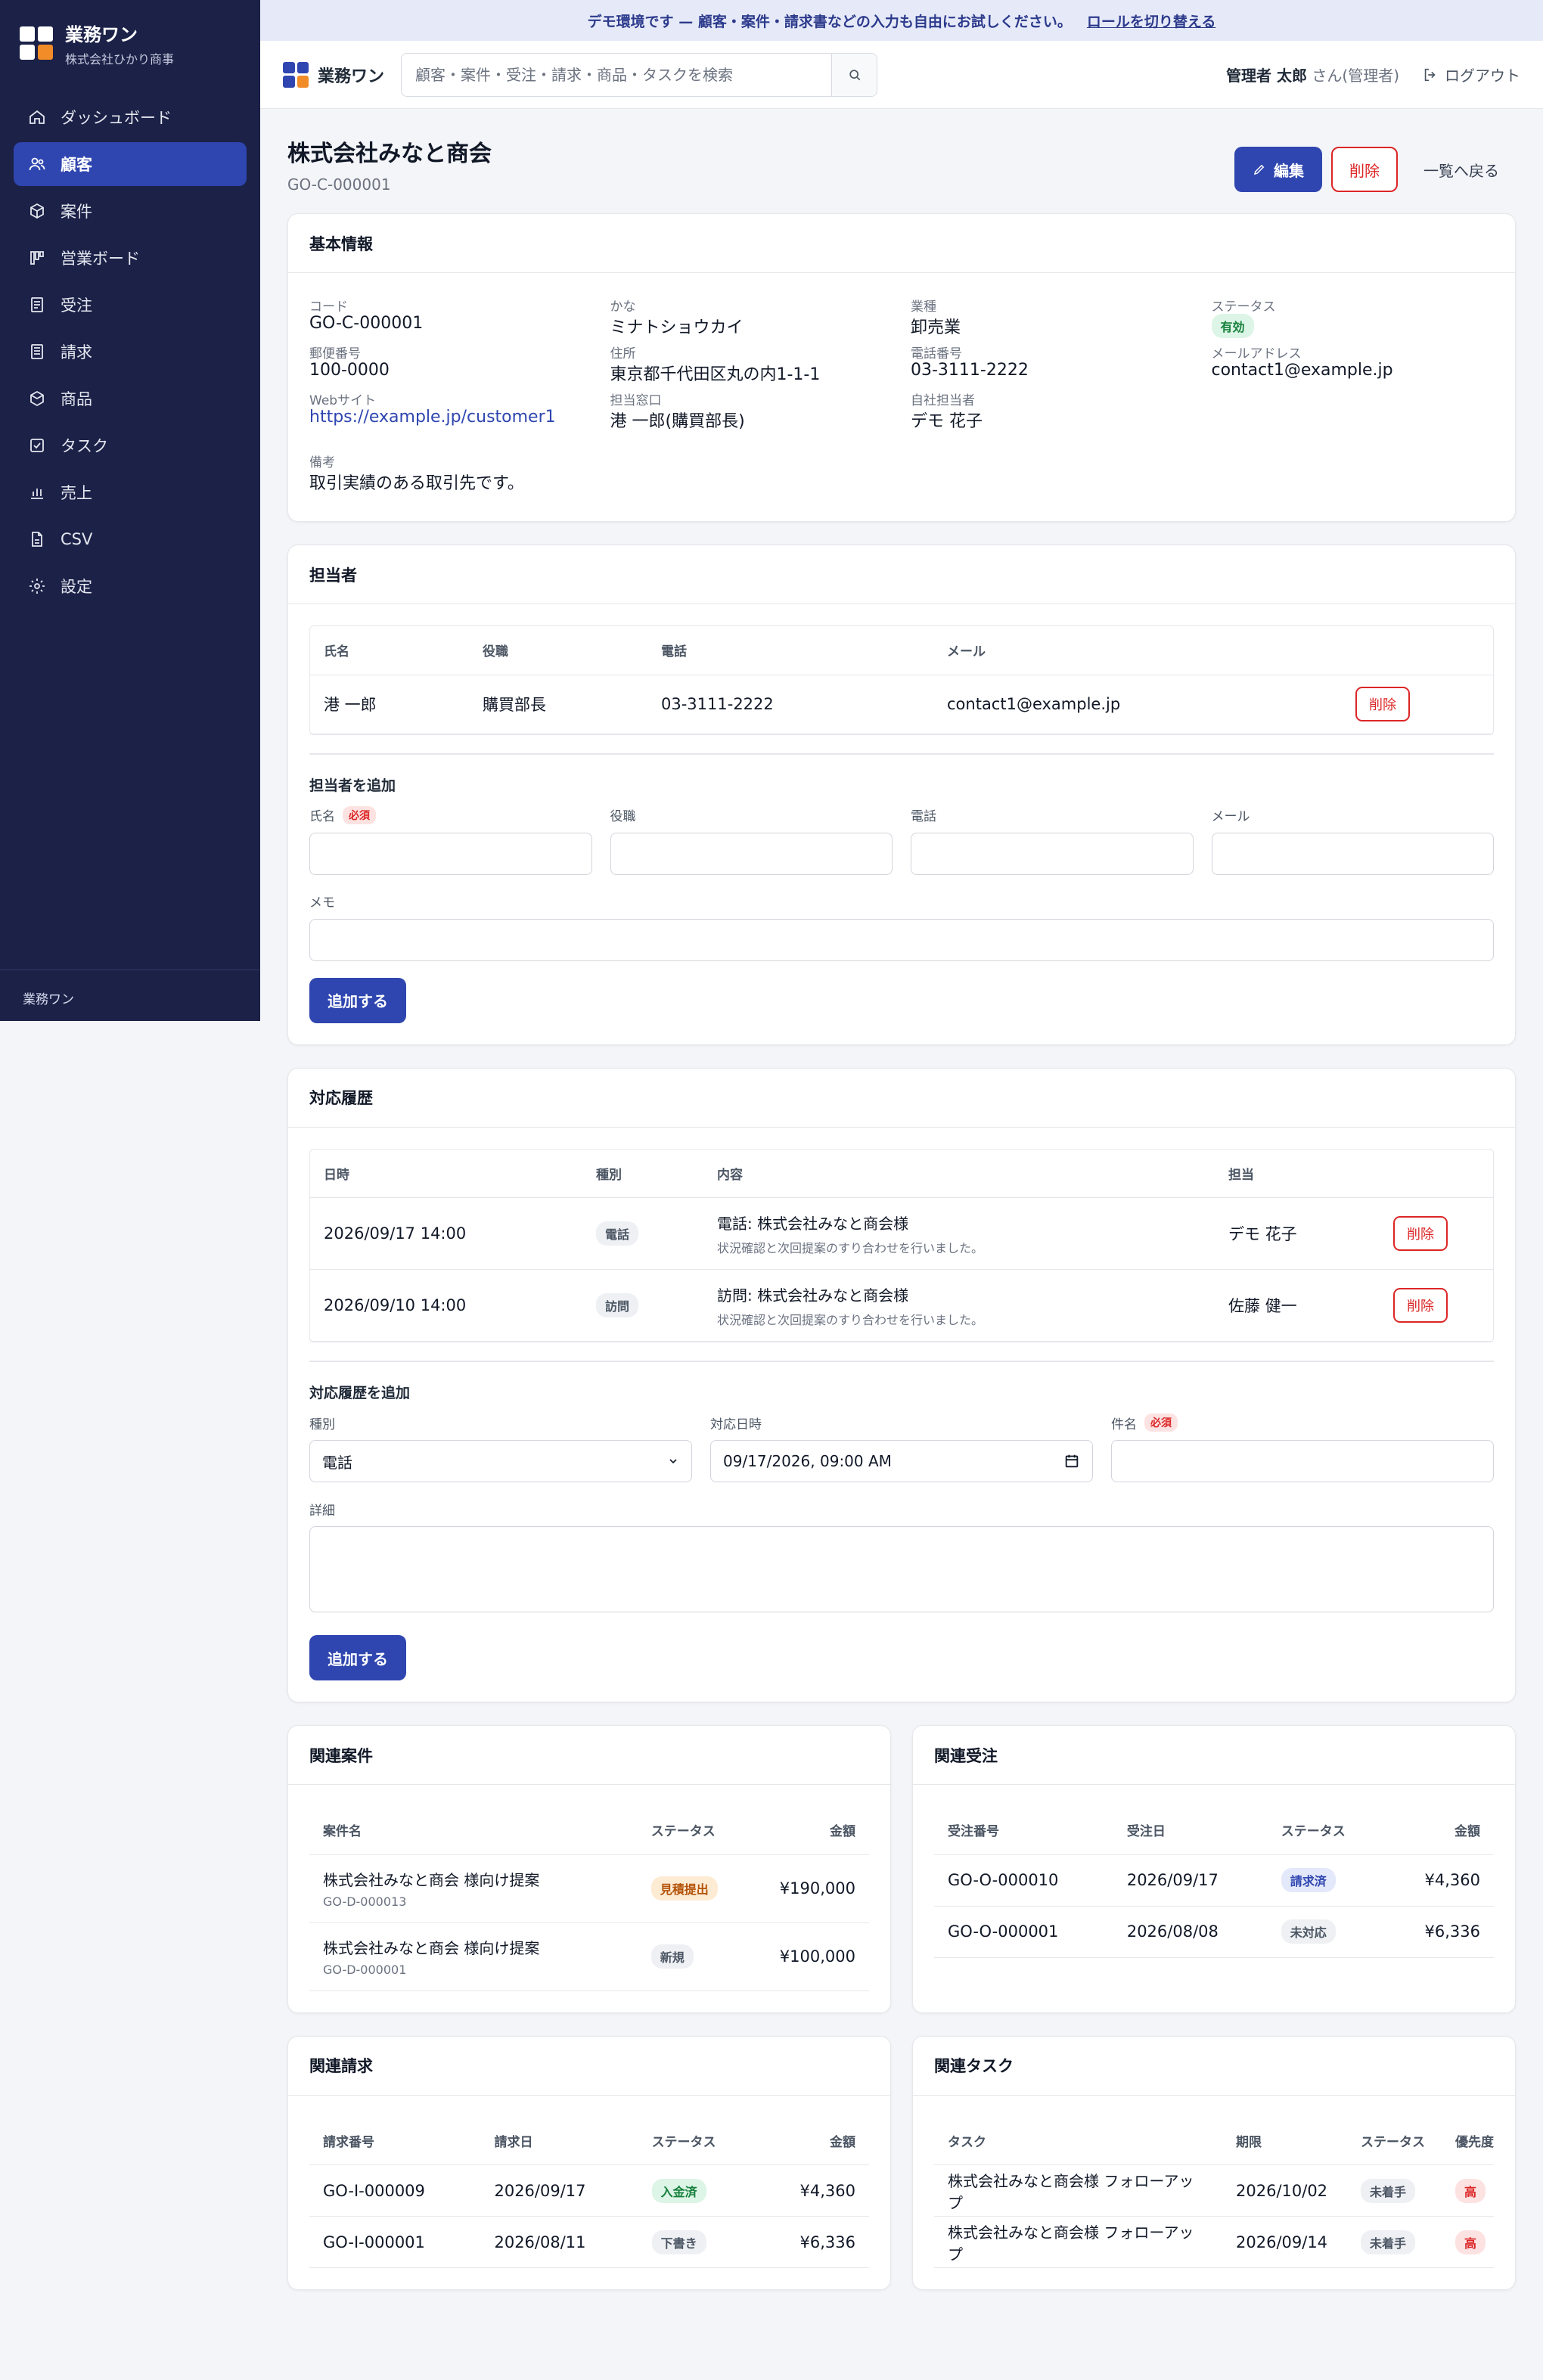 This screenshot has width=1543, height=2380. I want to click on deal-name: 株式会社みなと商会 様向け提案, so click(431, 1880).